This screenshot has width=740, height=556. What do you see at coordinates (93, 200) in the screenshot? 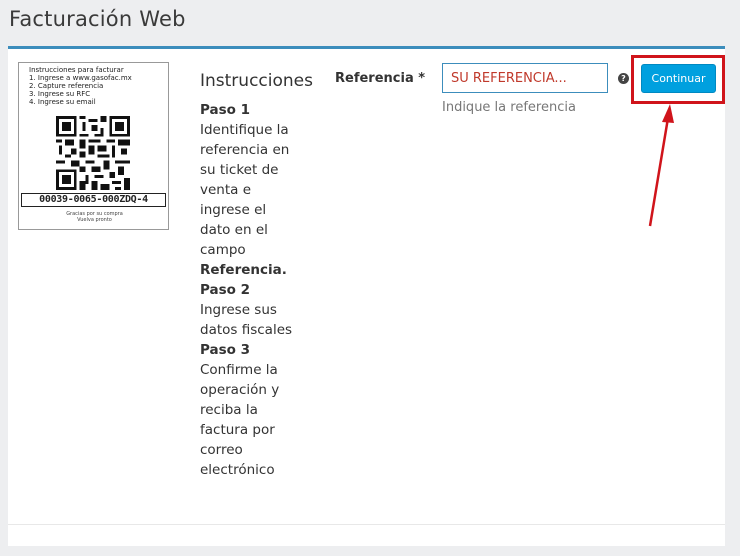
I see `ticket-reference-code: 00039-0065-000ZDQ-4` at bounding box center [93, 200].